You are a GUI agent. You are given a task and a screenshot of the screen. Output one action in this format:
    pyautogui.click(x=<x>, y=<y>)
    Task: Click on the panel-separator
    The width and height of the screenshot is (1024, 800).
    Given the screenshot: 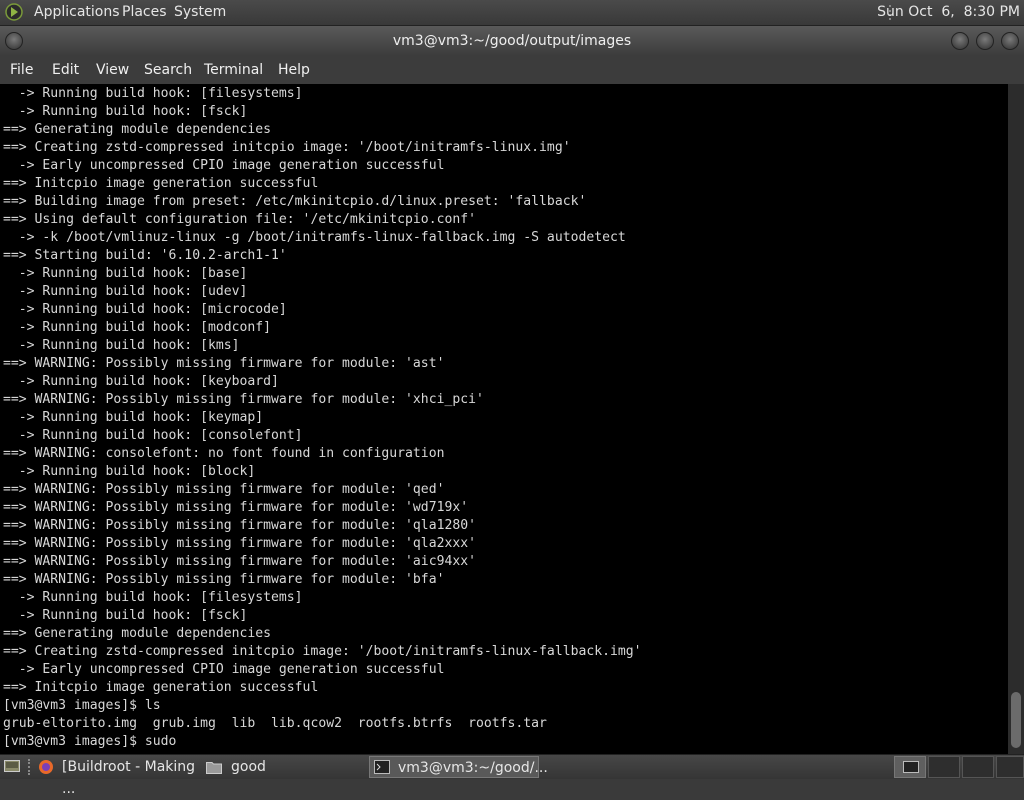 What is the action you would take?
    pyautogui.click(x=29, y=767)
    